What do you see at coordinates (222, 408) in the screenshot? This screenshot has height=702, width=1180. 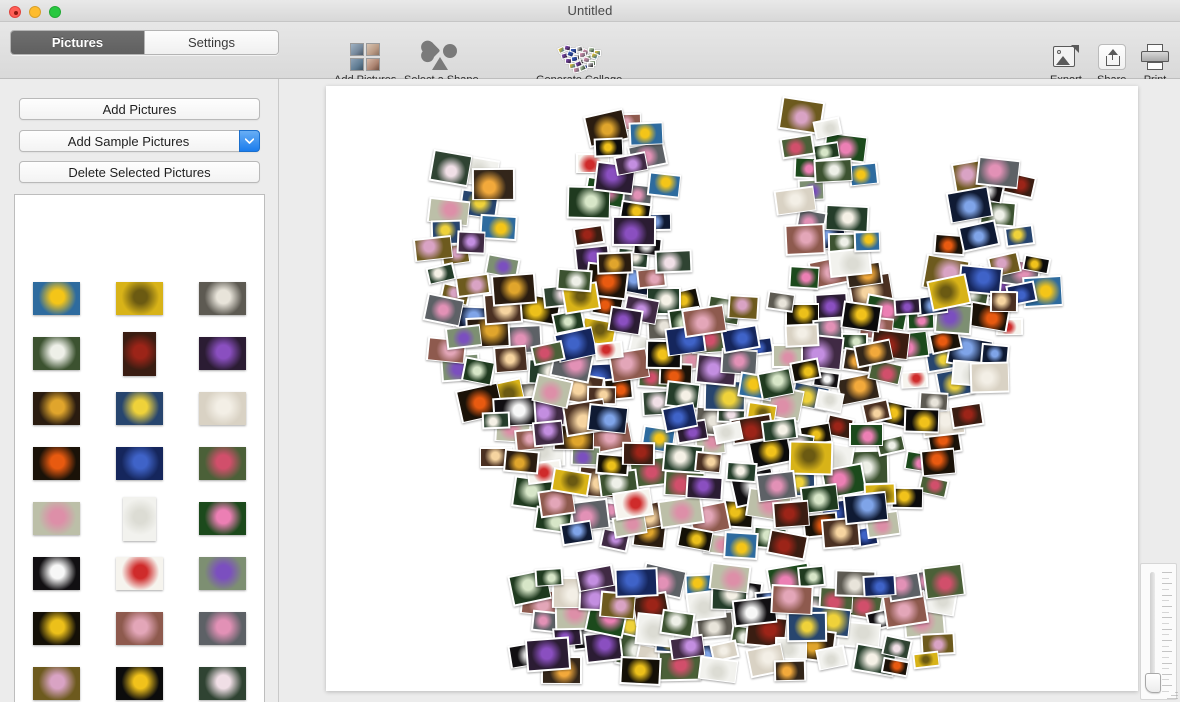 I see `thumbnail-white-blossom-tree` at bounding box center [222, 408].